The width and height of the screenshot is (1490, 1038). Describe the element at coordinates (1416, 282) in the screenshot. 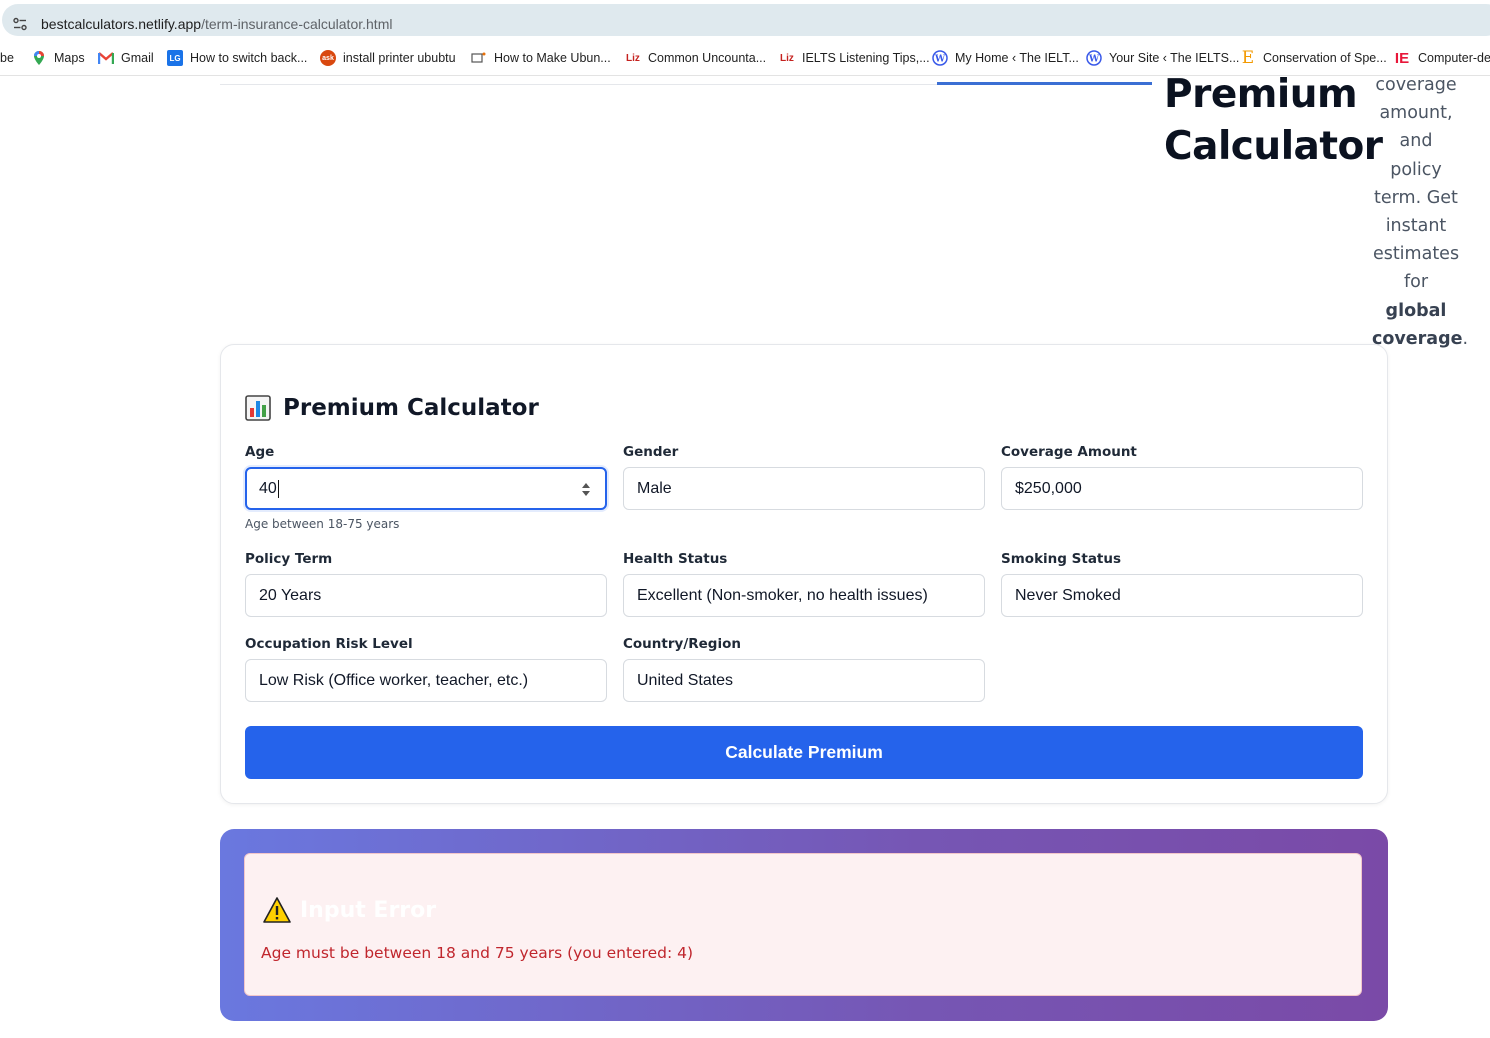

I see `hero-desc-text: for` at that location.